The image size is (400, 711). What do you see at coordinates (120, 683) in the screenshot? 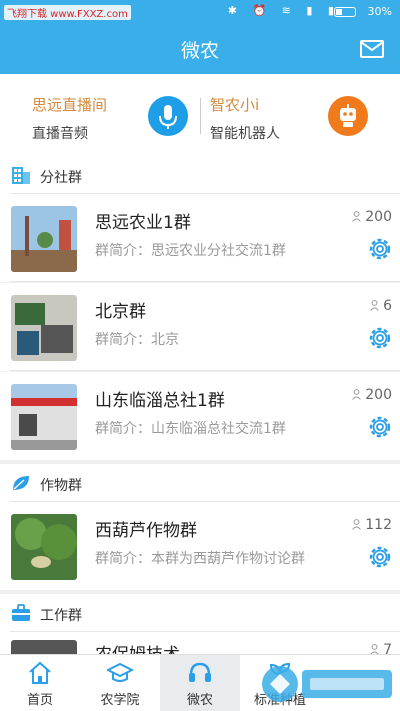
I see `tab-academy: 农学院` at bounding box center [120, 683].